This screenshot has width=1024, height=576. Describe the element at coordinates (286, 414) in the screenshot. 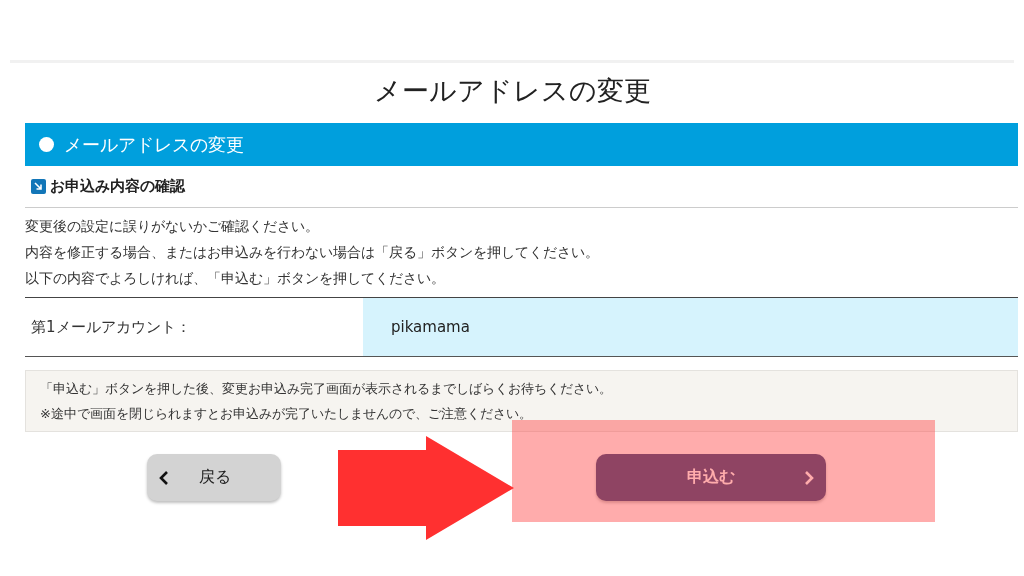

I see `notice-text: ※途中で画面を閉じられますとお申込みが完了いたしませんので、ご注意ください。` at that location.